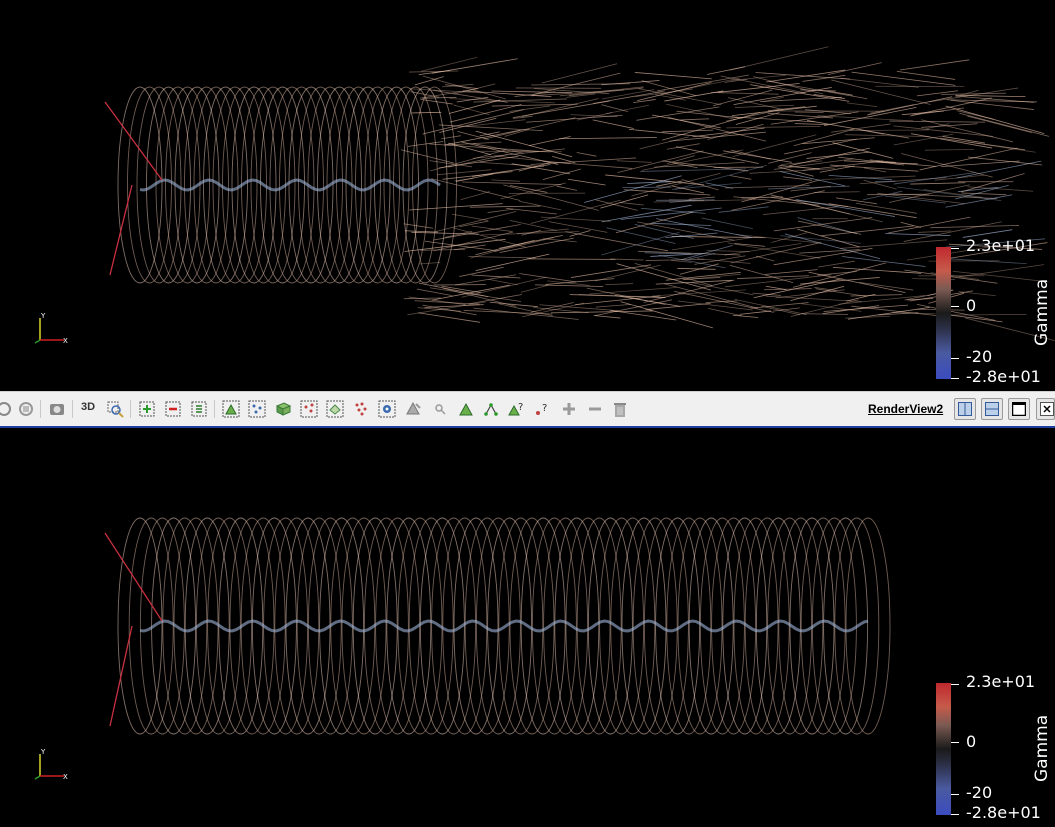 Image resolution: width=1055 pixels, height=827 pixels. What do you see at coordinates (995, 748) in the screenshot?
I see `color-legend-bottom: 2.3e+01 0 -20 -2.8e+01 Gamma` at bounding box center [995, 748].